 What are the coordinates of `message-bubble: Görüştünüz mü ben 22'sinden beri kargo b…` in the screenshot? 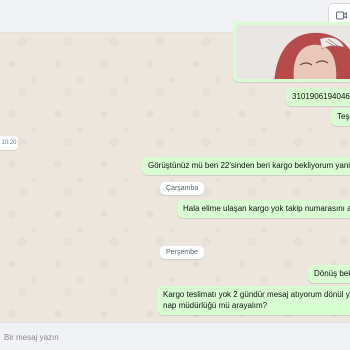 It's located at (246, 166).